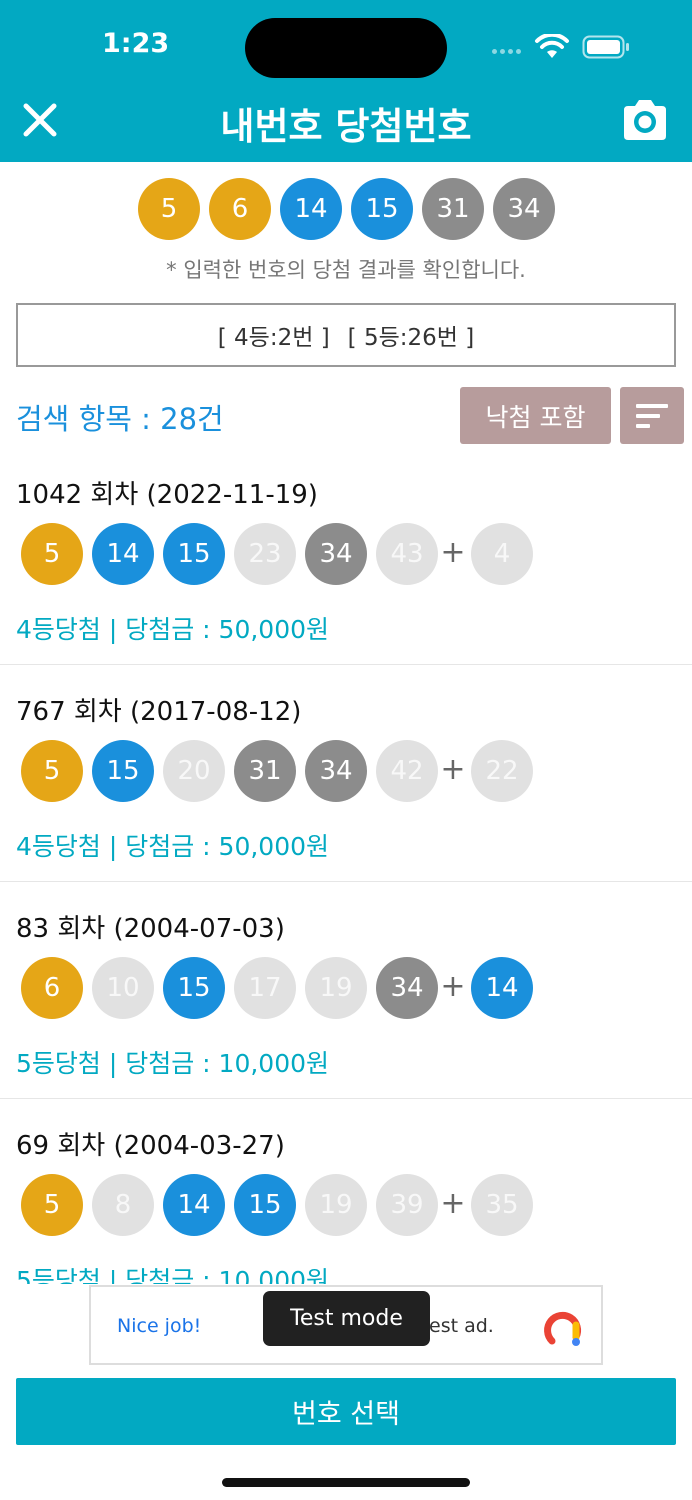 This screenshot has width=692, height=1500. Describe the element at coordinates (535, 415) in the screenshot. I see `include-lose-button: 낙첨 포함` at that location.